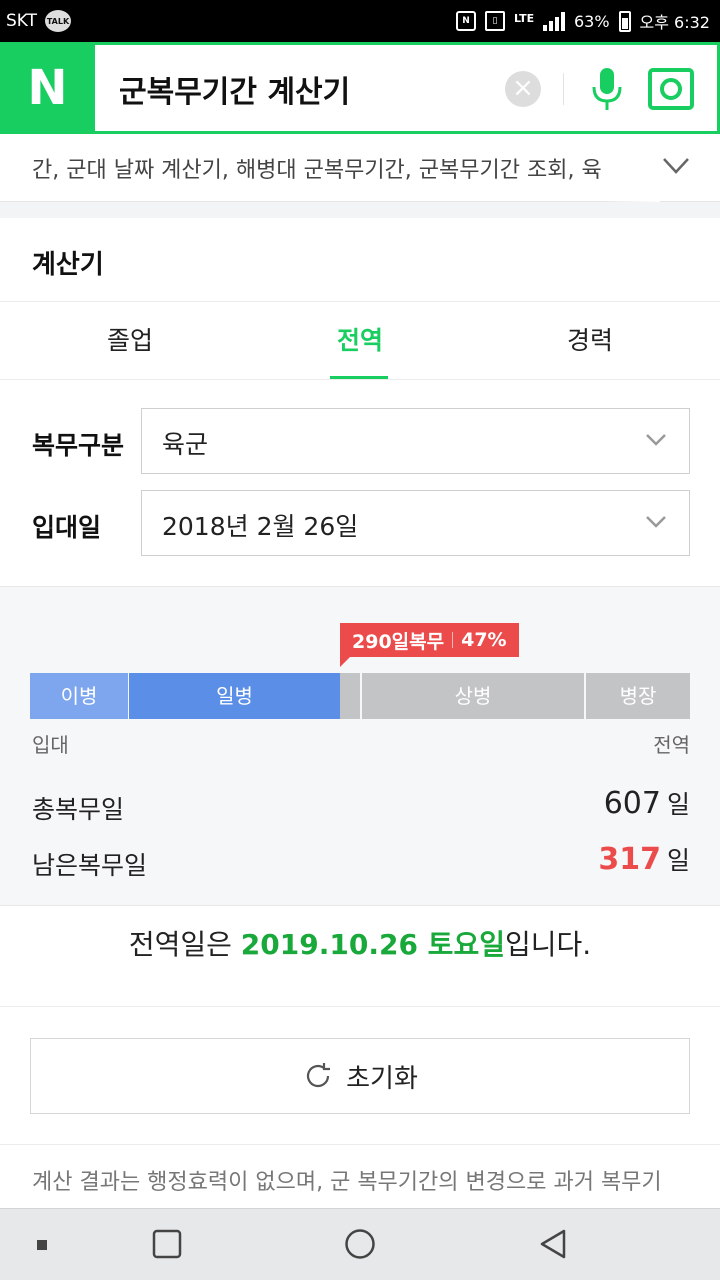 This screenshot has height=1280, width=720. I want to click on service-progress-bar: 이병 일병 상병 병장, so click(360, 696).